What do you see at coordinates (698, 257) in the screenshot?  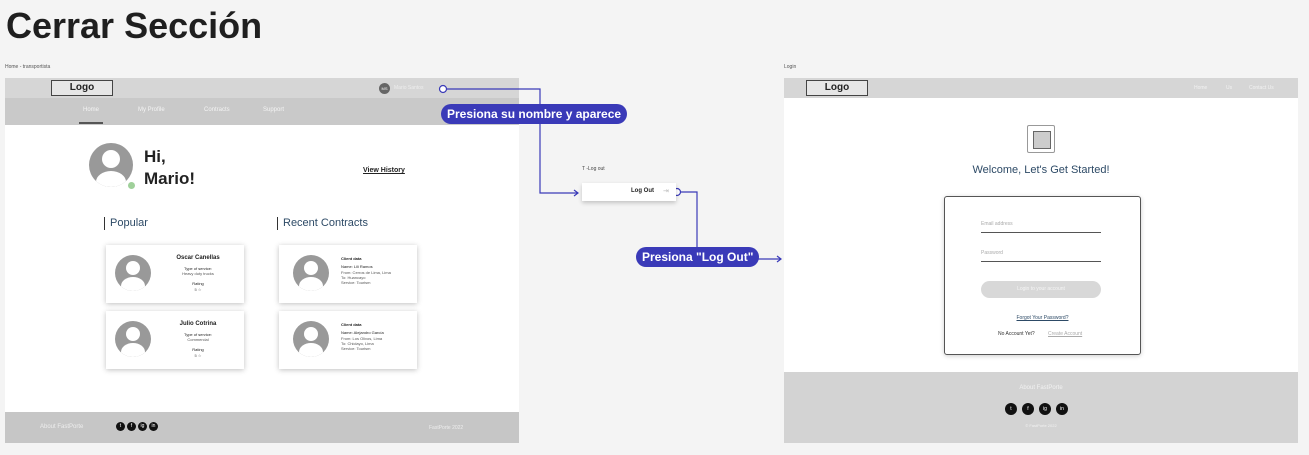 I see `annotation-press-logout: Presiona "Log Out"` at bounding box center [698, 257].